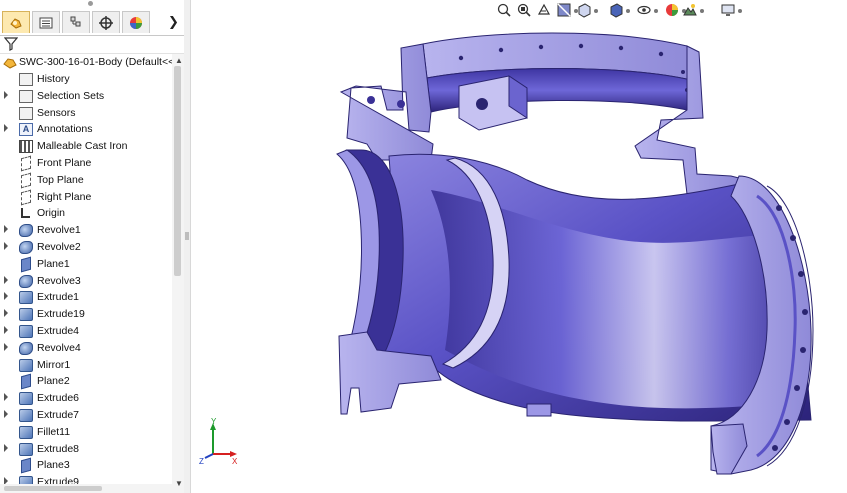  Describe the element at coordinates (218, 442) in the screenshot. I see `reference-triad: Y X Z` at that location.